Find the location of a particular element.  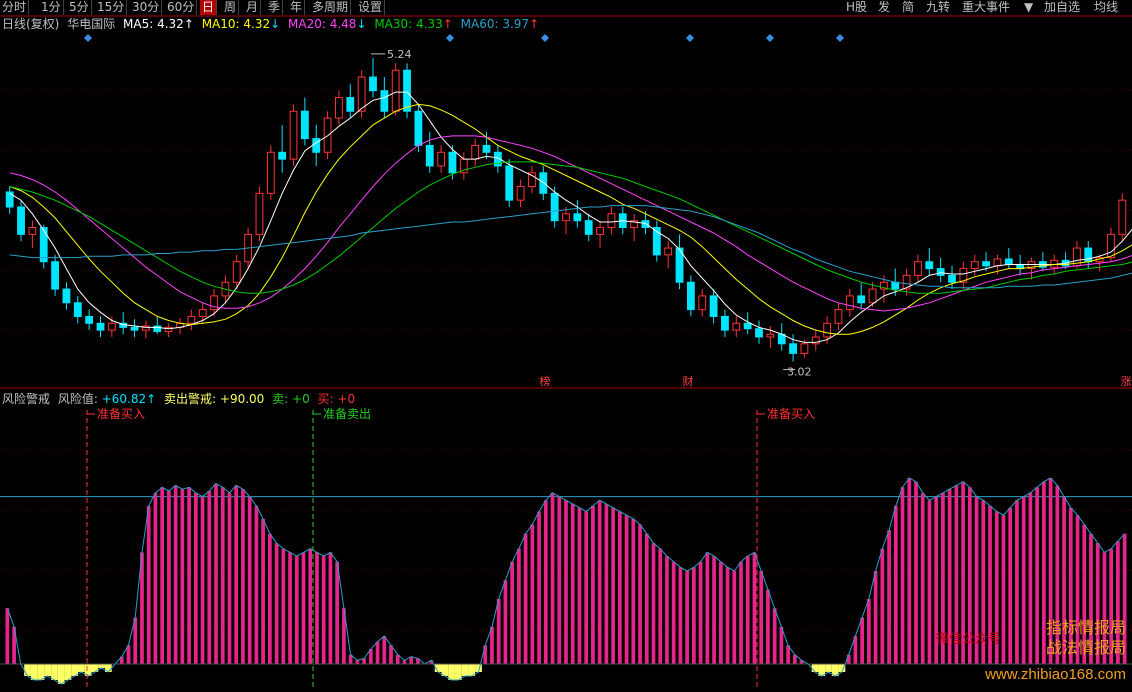

toolbar-right-item-5: ▼ is located at coordinates (1028, 7).